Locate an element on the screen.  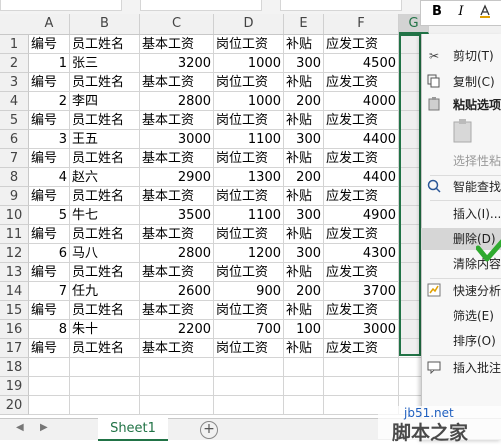
cell: 100 is located at coordinates (304, 329).